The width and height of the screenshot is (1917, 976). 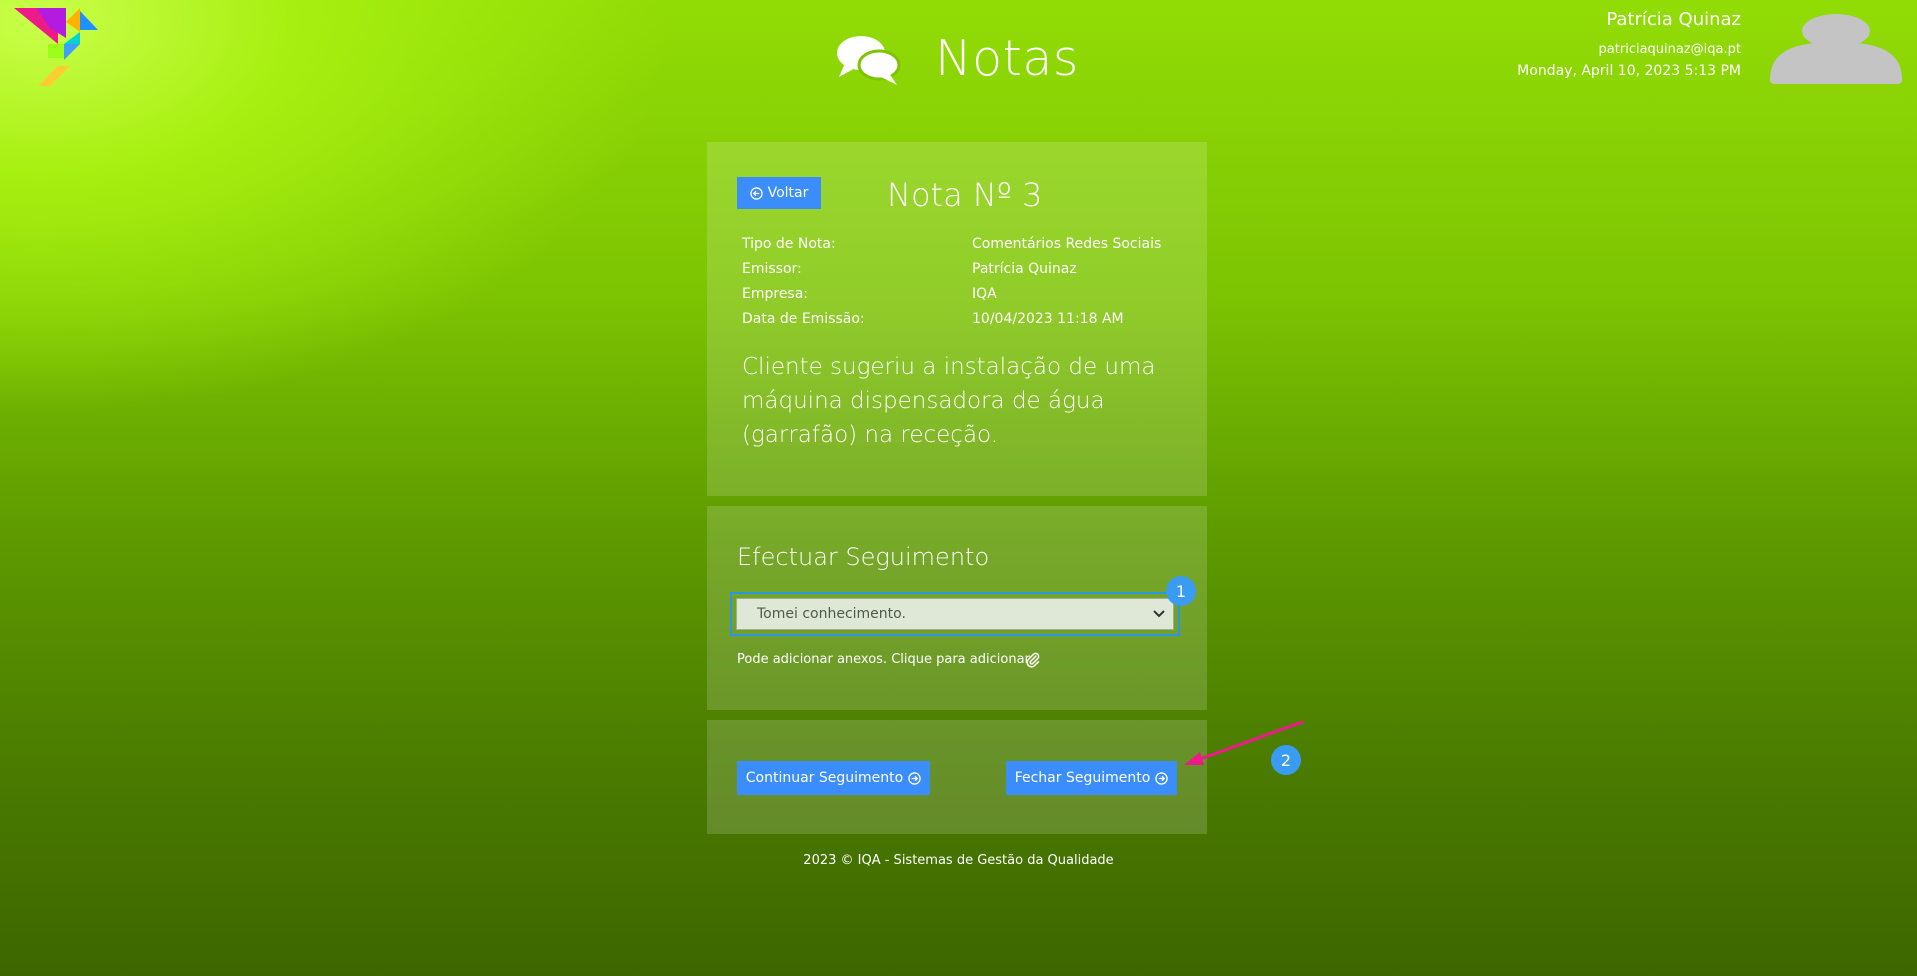 I want to click on step-marker-1: 1, so click(x=1181, y=591).